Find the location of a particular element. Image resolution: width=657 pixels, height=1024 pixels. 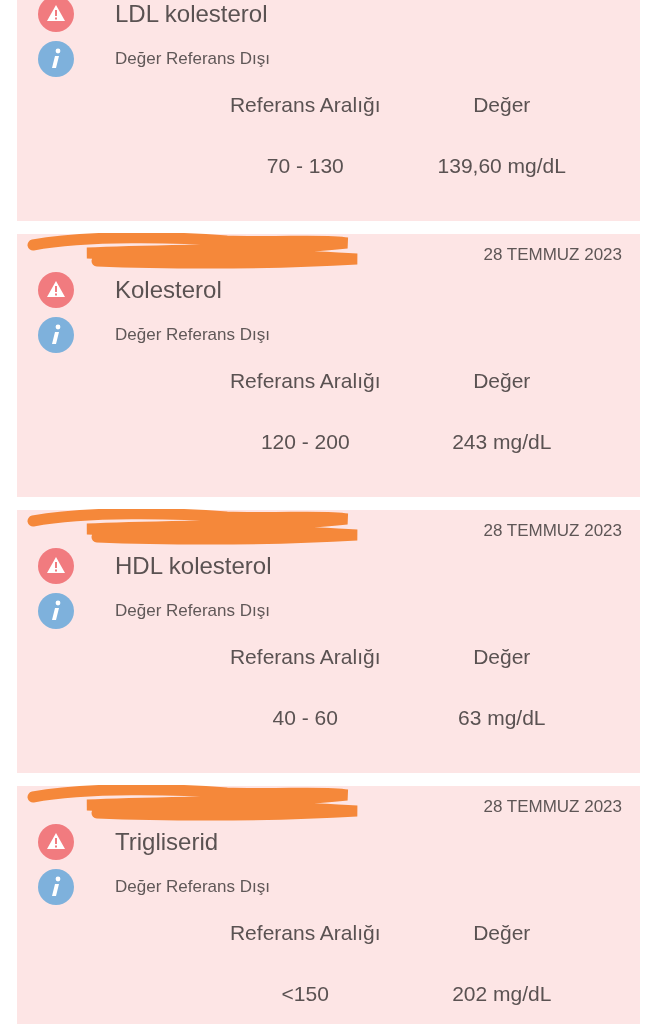

reference-range: 40 - 60 is located at coordinates (305, 718).